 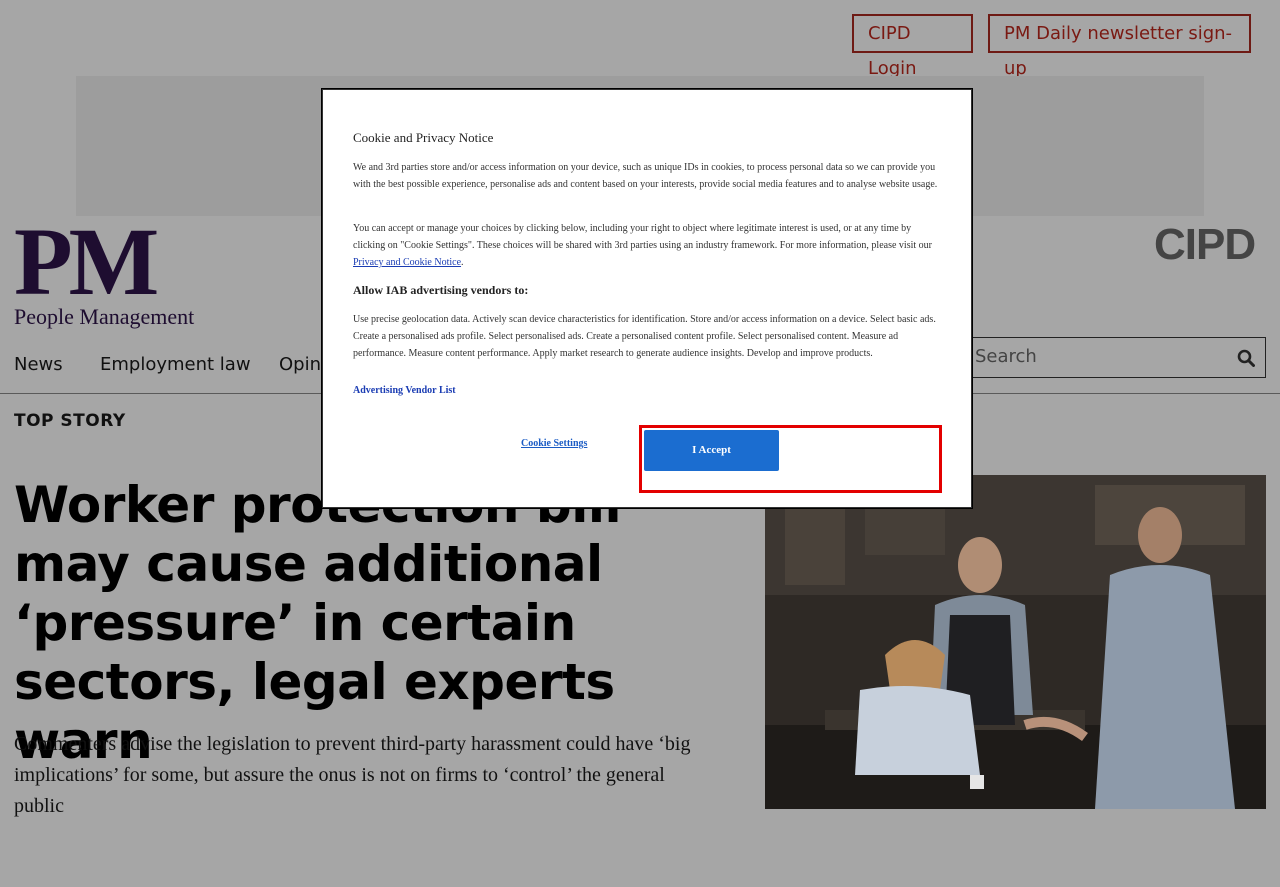 I want to click on nav-item-news: News, so click(x=38, y=364).